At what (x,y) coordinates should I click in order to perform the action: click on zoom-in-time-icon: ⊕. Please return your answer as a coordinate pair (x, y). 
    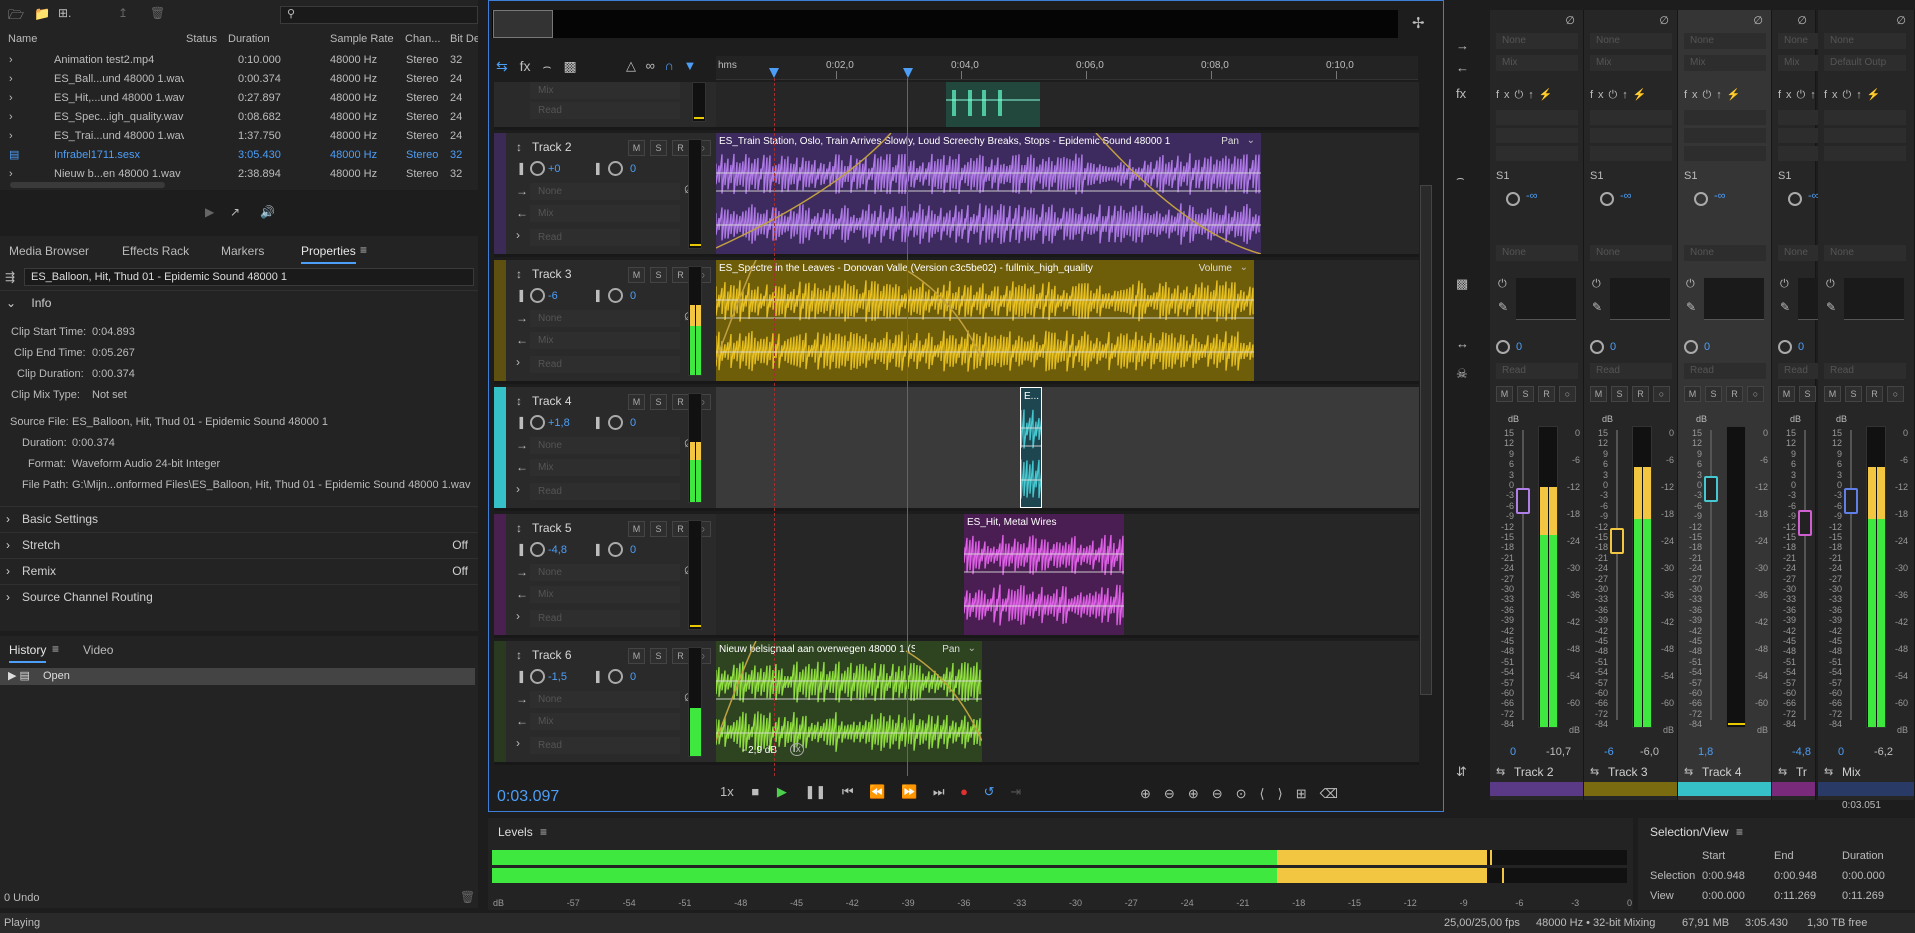
    Looking at the image, I should click on (1200, 793).